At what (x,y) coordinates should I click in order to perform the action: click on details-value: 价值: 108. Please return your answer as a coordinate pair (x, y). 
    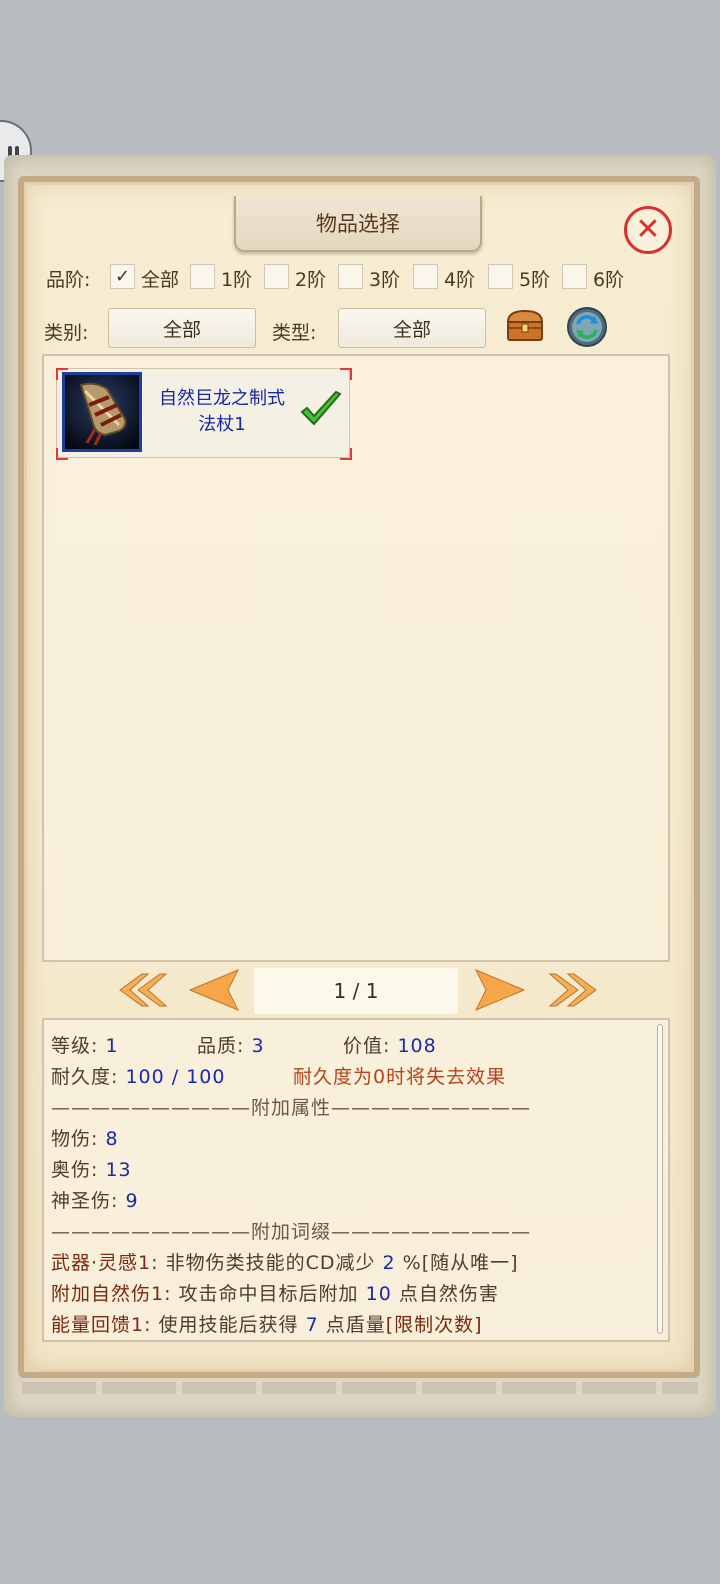
    Looking at the image, I should click on (390, 1044).